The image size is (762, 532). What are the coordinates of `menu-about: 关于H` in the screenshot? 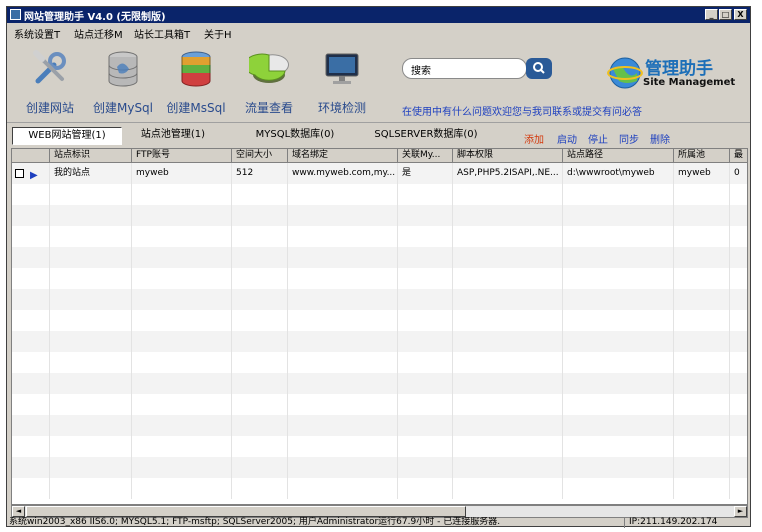 It's located at (218, 33).